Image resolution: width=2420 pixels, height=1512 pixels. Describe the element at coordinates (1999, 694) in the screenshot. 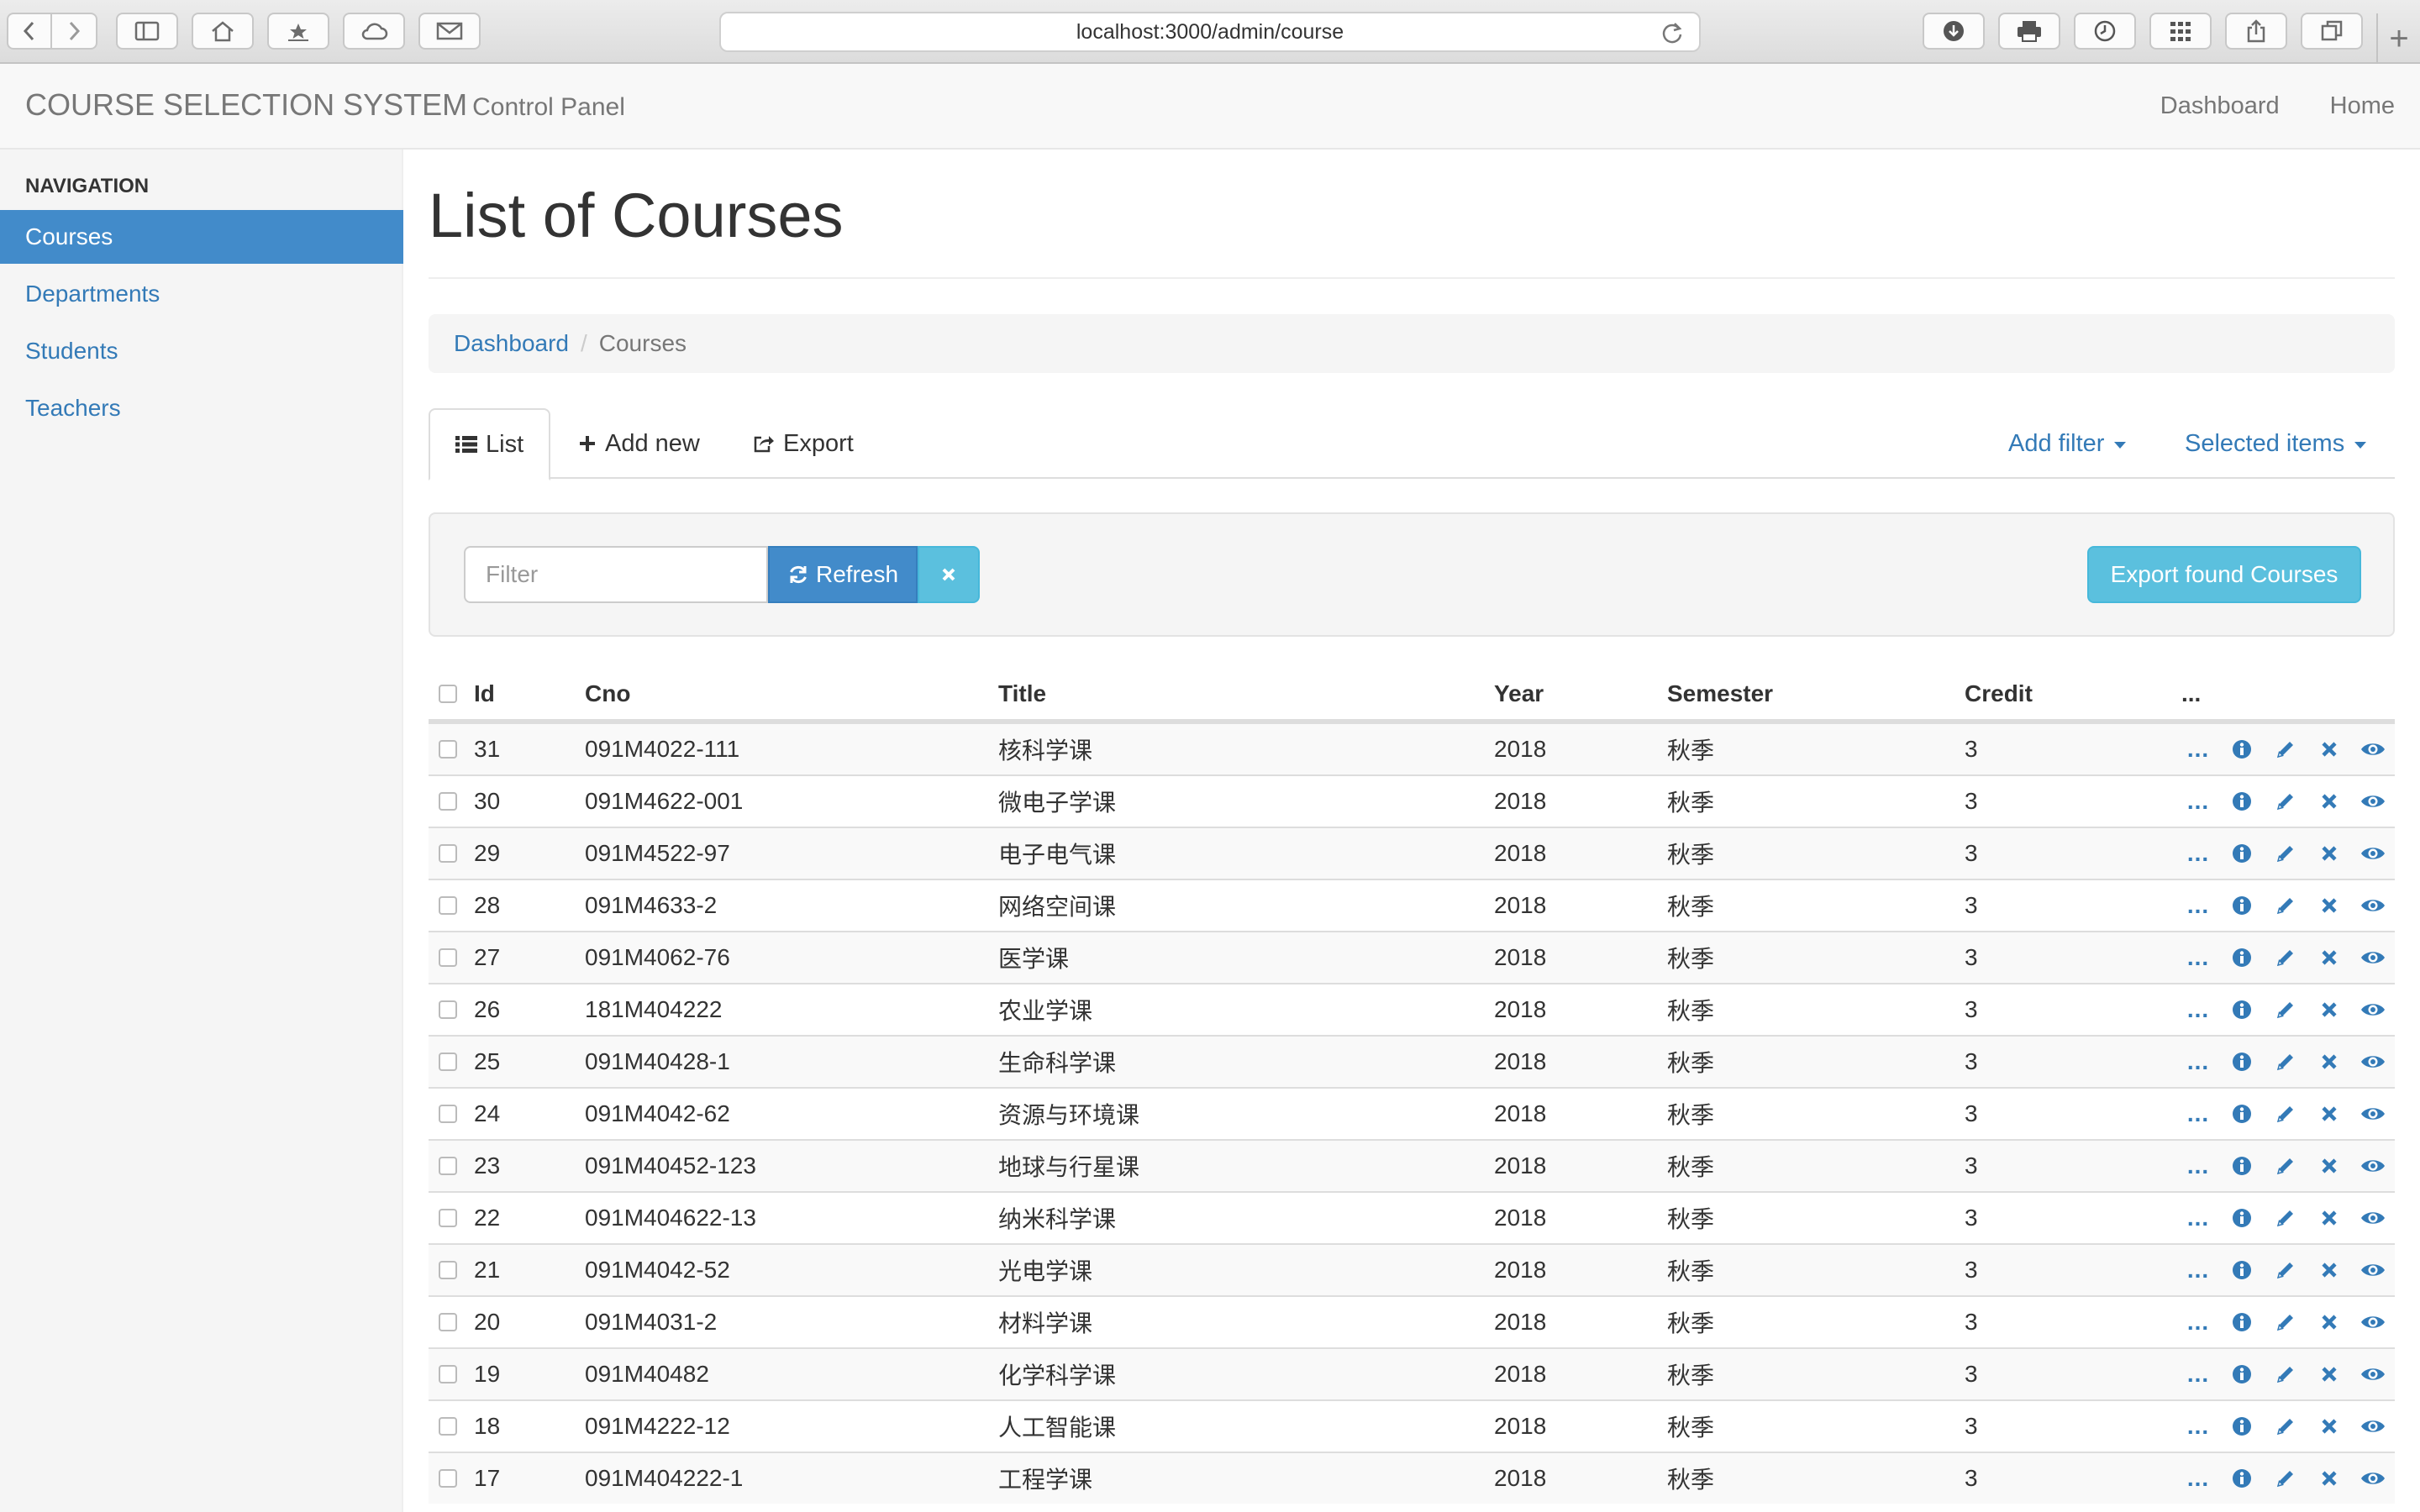

I see `column-header-credit: Credit` at that location.